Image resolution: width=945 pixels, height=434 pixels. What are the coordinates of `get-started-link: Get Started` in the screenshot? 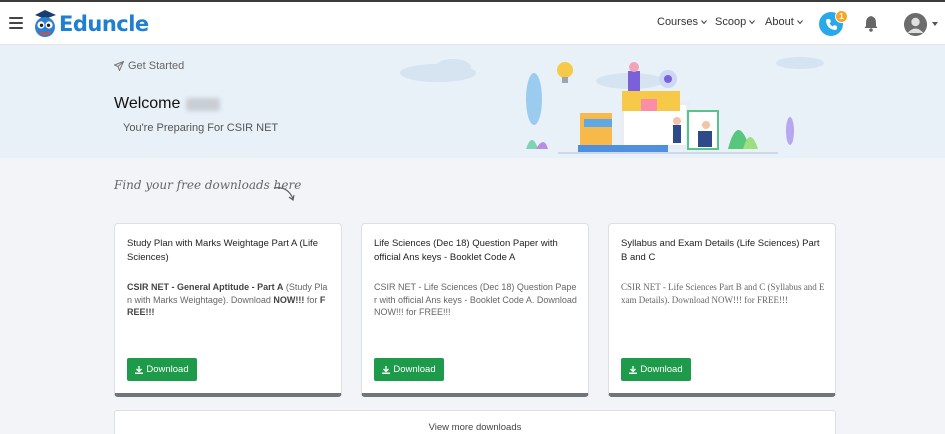 It's located at (149, 66).